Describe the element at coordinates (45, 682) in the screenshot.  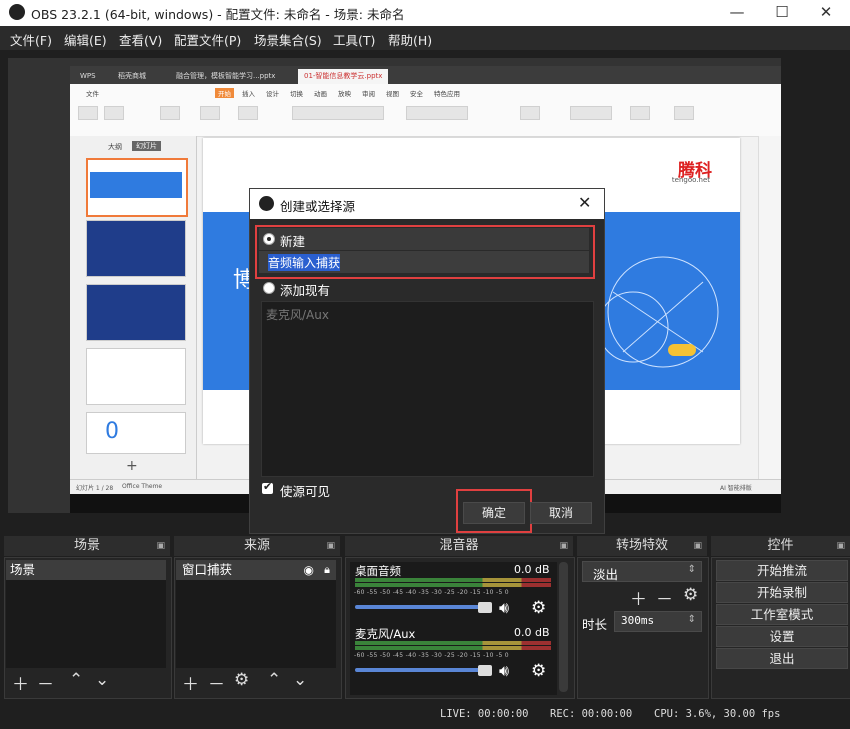
I see `remove-scene-icon: －` at that location.